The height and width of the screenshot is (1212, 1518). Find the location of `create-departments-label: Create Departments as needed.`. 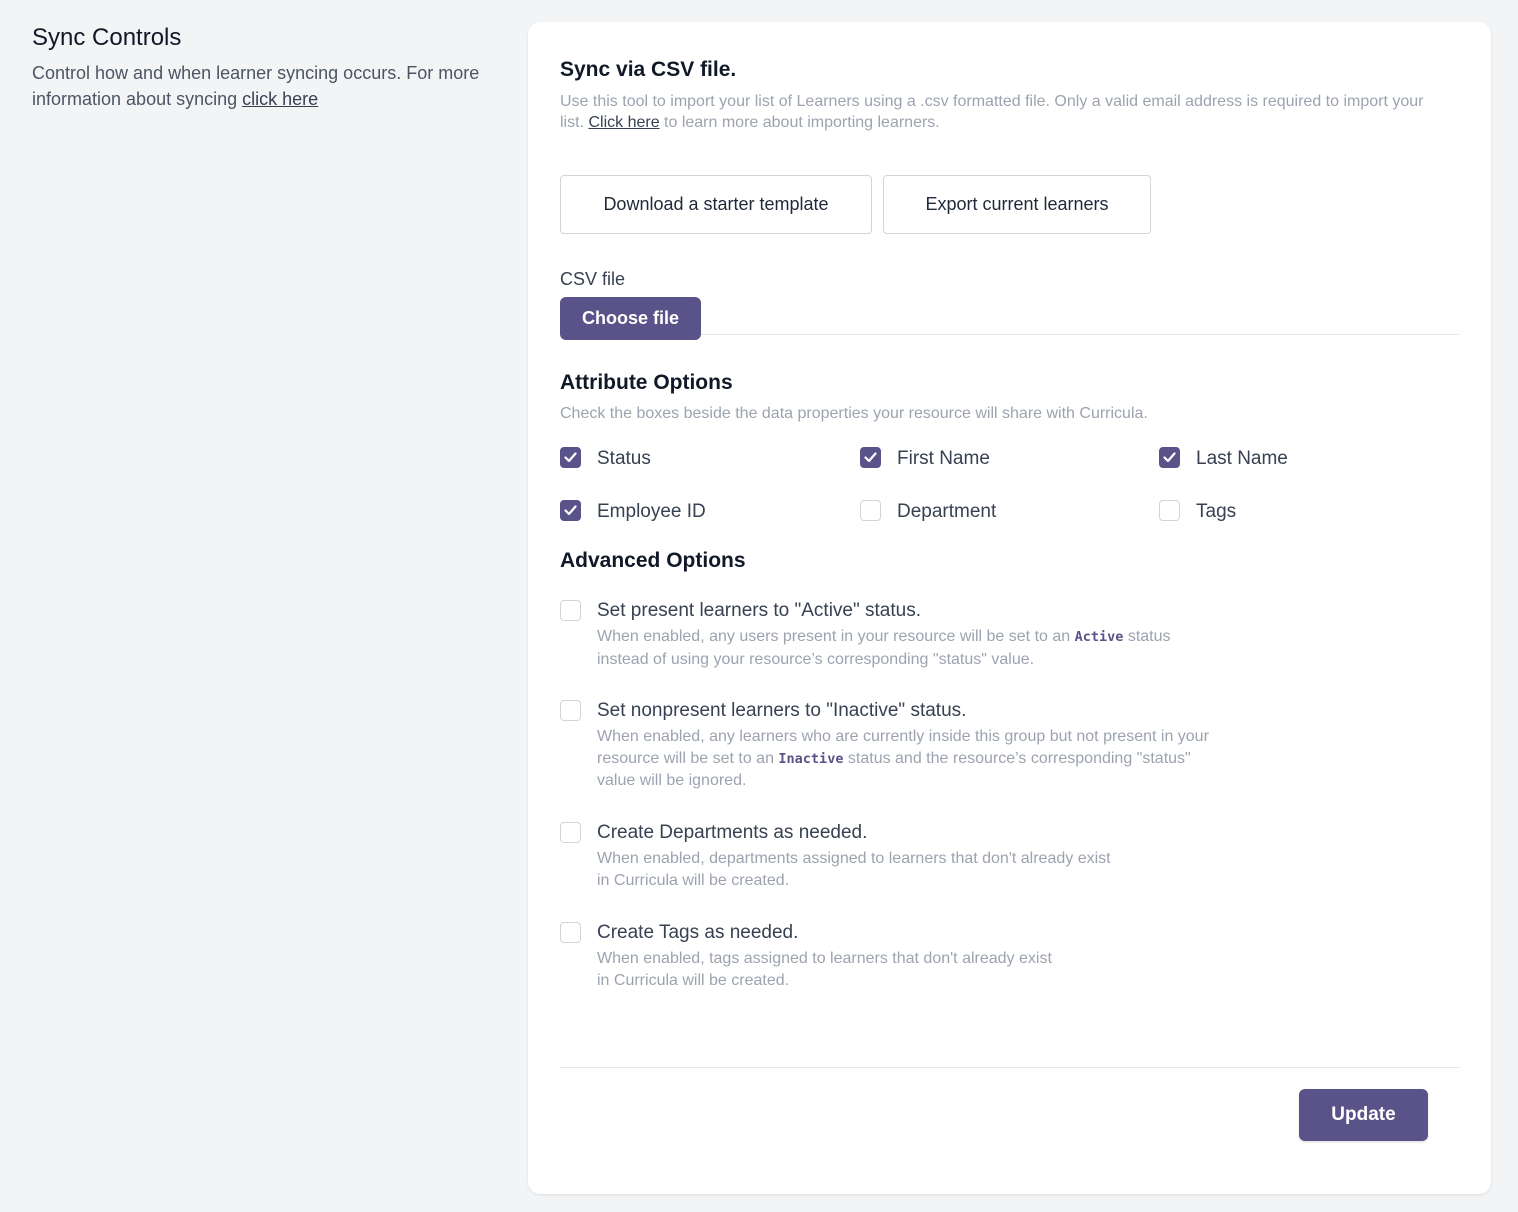

create-departments-label: Create Departments as needed. is located at coordinates (732, 832).